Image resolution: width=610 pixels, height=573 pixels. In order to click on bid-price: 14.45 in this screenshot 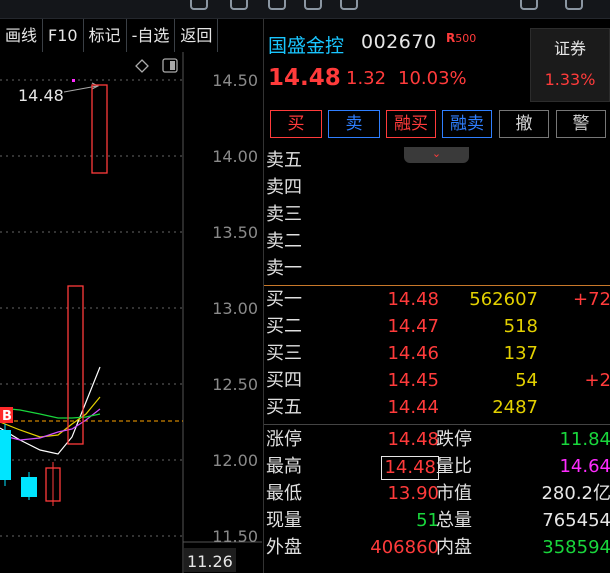, I will do `click(413, 380)`.